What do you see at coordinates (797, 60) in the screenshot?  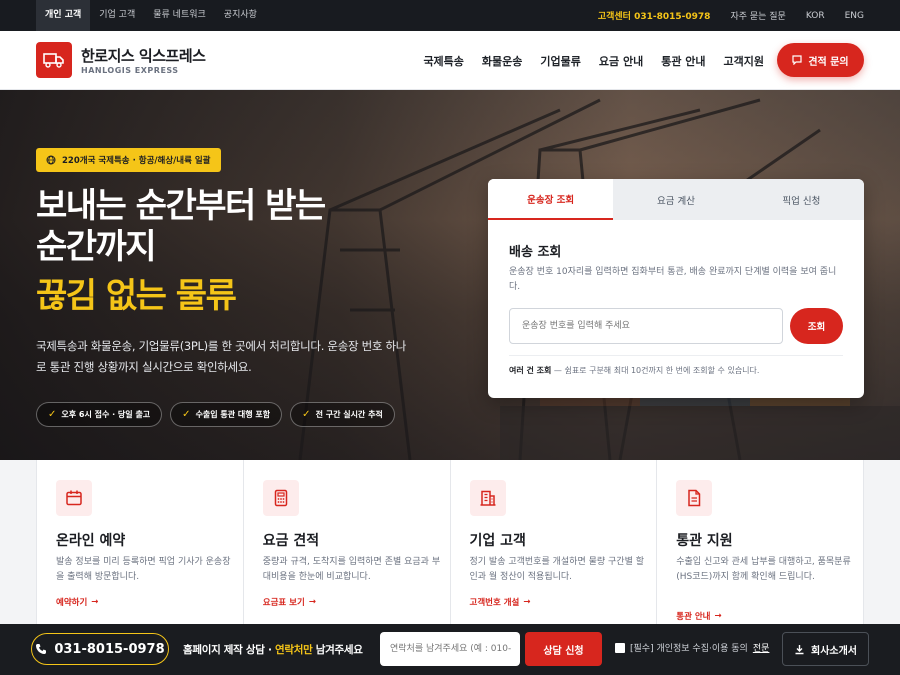 I see `chat-icon` at bounding box center [797, 60].